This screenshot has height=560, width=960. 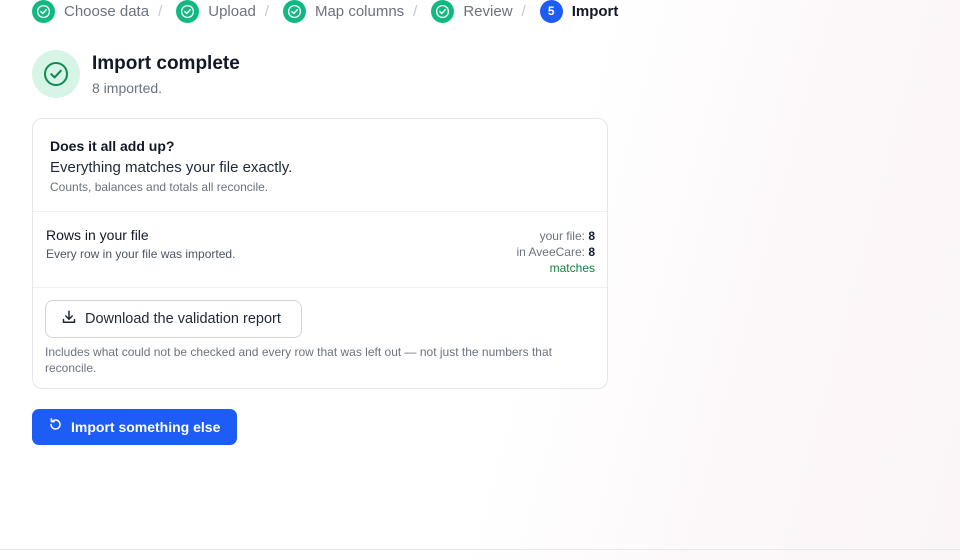 I want to click on refresh-icon, so click(x=55, y=427).